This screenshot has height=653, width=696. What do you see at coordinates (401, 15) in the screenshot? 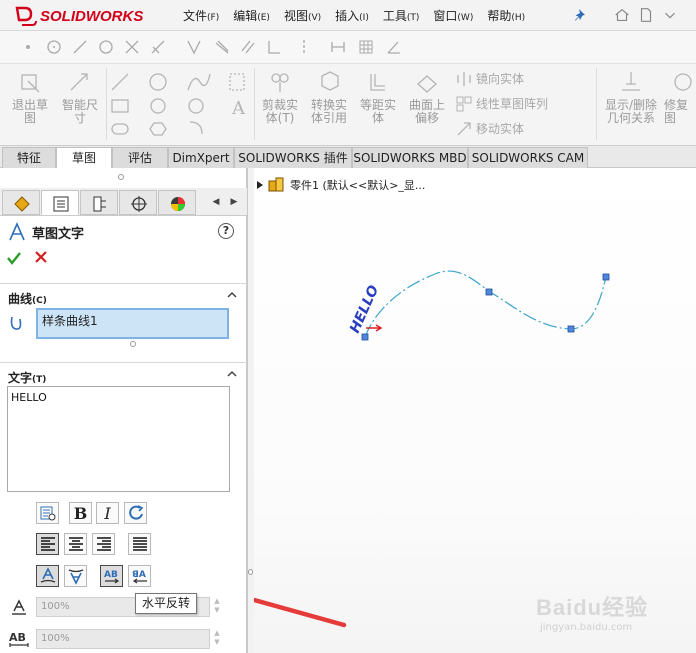
I see `menu-tools: 工具(T)` at bounding box center [401, 15].